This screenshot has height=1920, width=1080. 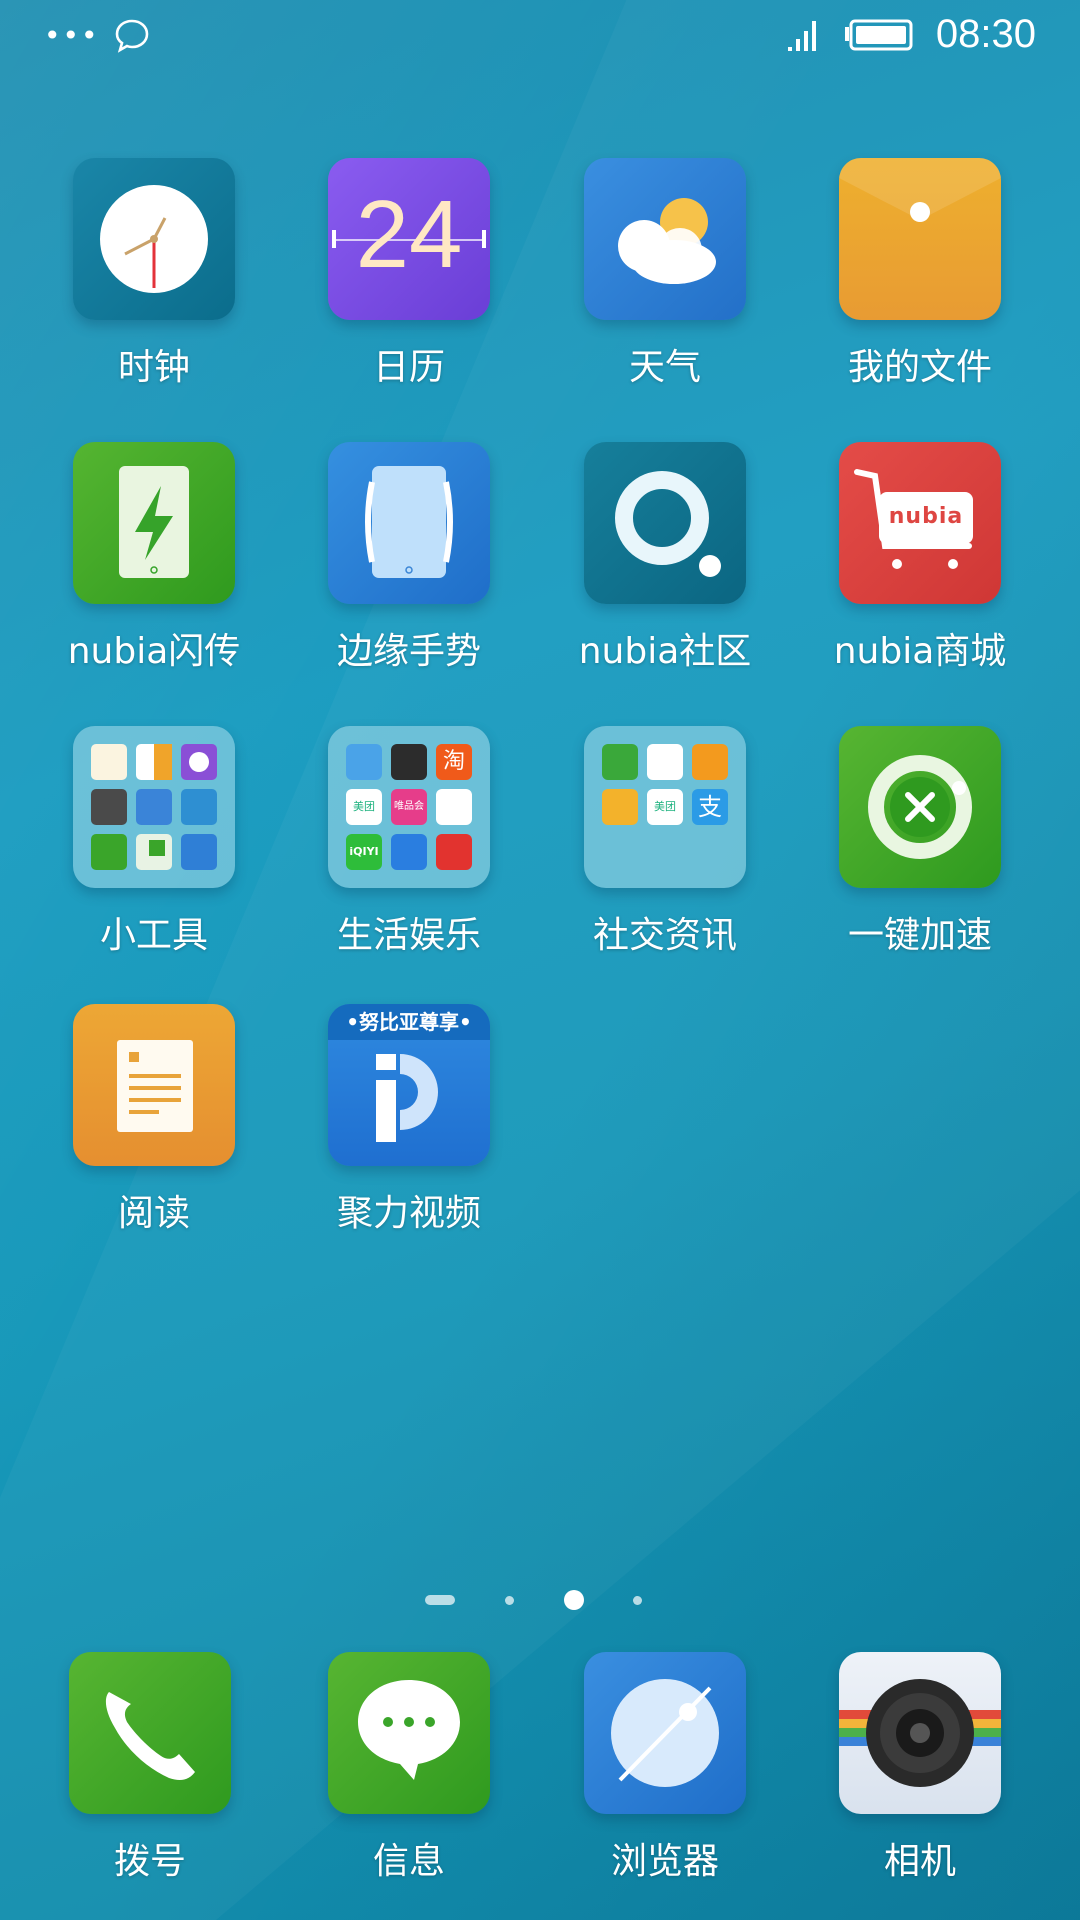 I want to click on message-icon, so click(x=409, y=1733).